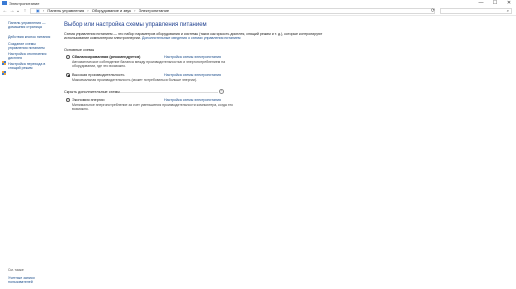 Image resolution: width=516 pixels, height=289 pixels. What do you see at coordinates (4, 3) in the screenshot?
I see `power-options-icon` at bounding box center [4, 3].